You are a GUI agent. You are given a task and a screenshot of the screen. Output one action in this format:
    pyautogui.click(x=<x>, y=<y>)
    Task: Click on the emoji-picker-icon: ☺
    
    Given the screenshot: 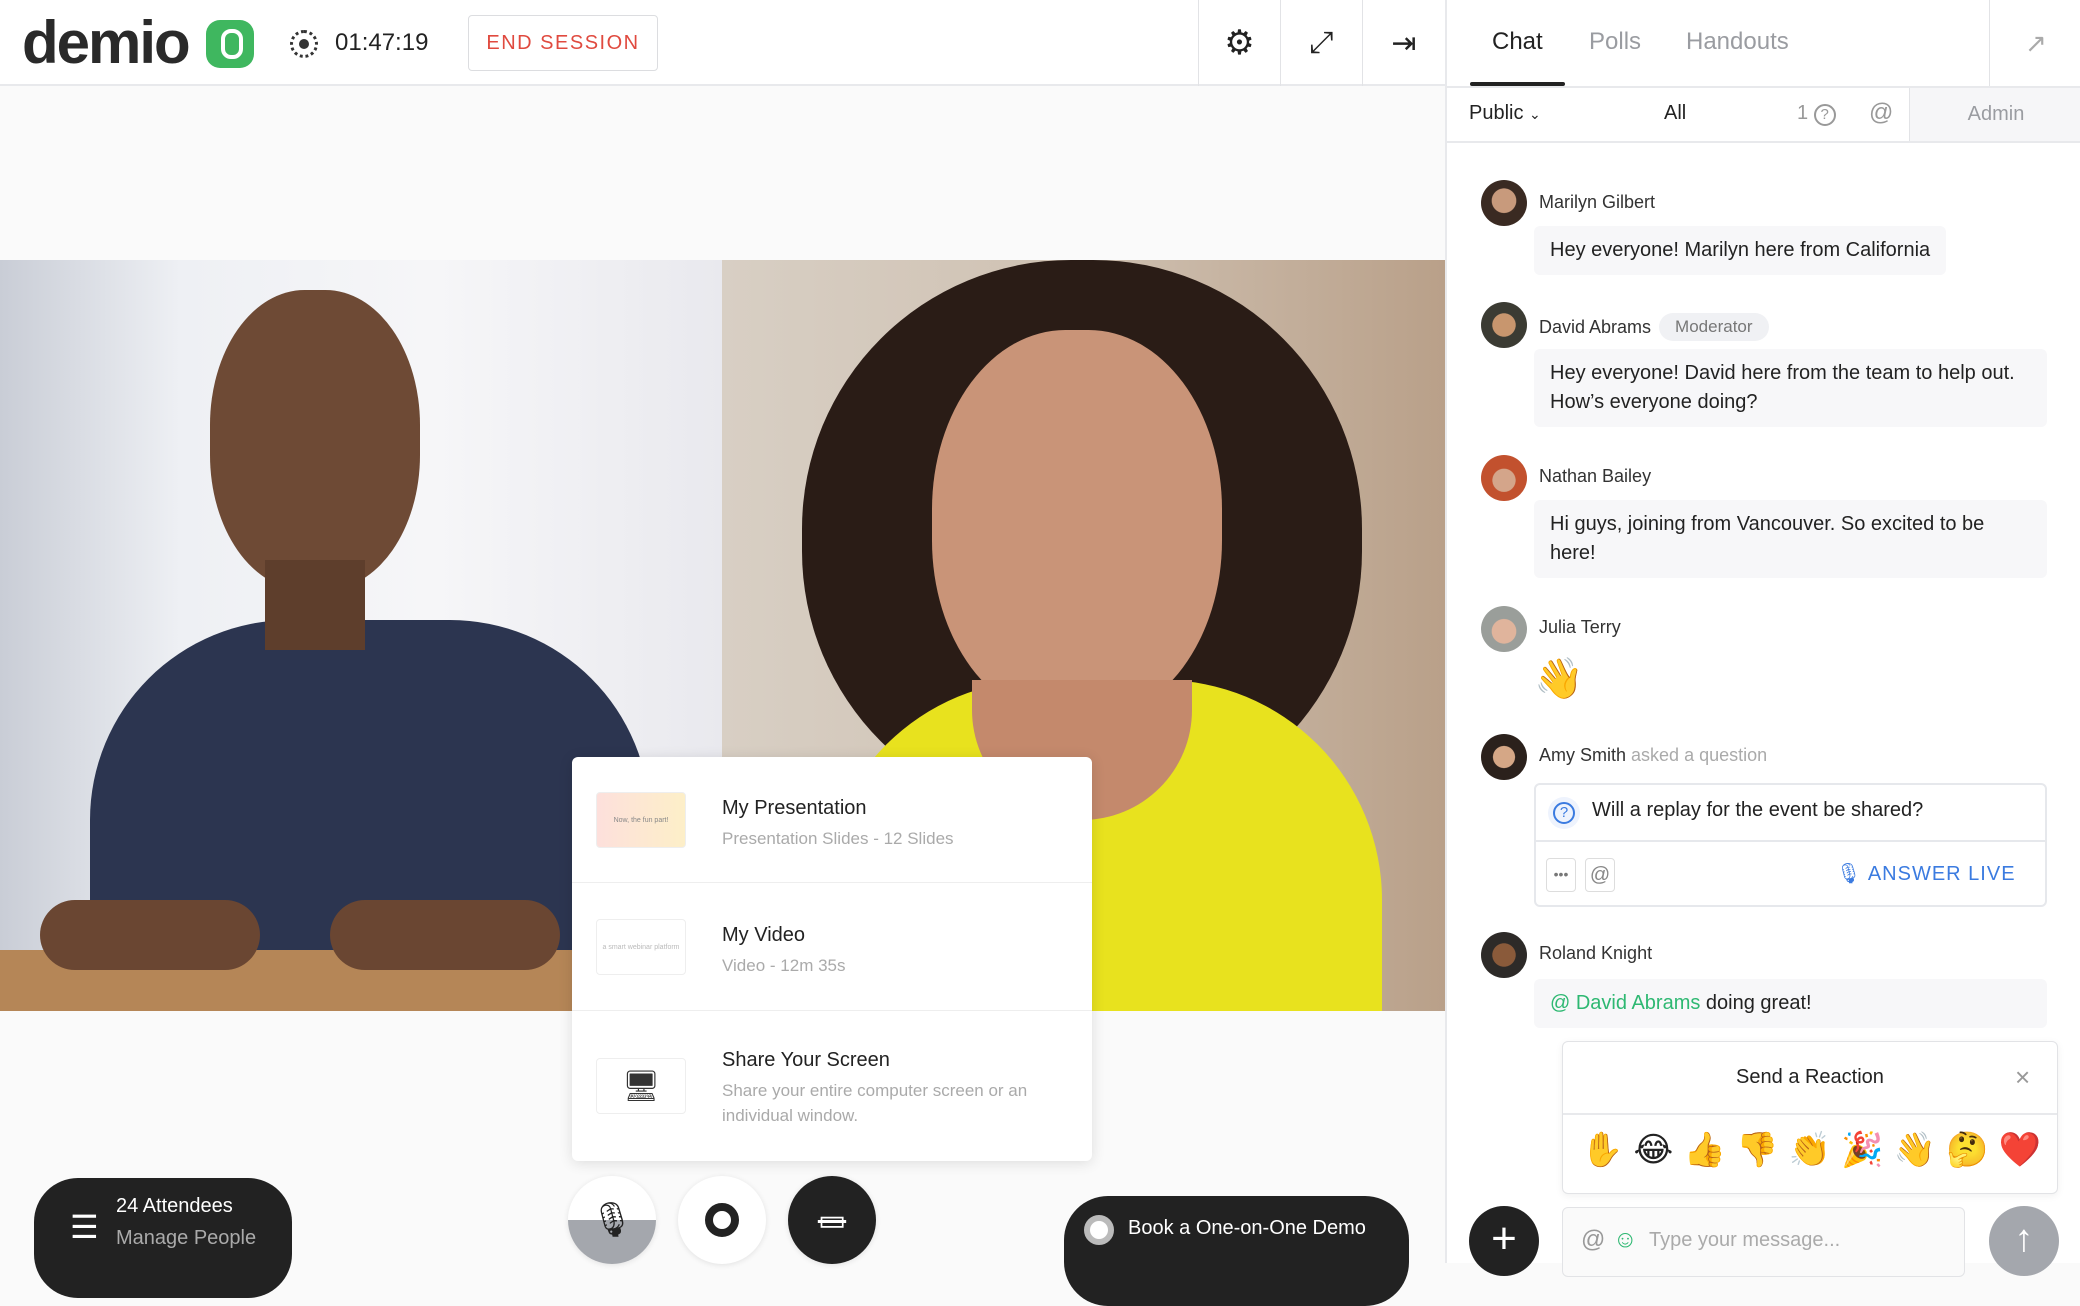 What is the action you would take?
    pyautogui.click(x=1625, y=1240)
    